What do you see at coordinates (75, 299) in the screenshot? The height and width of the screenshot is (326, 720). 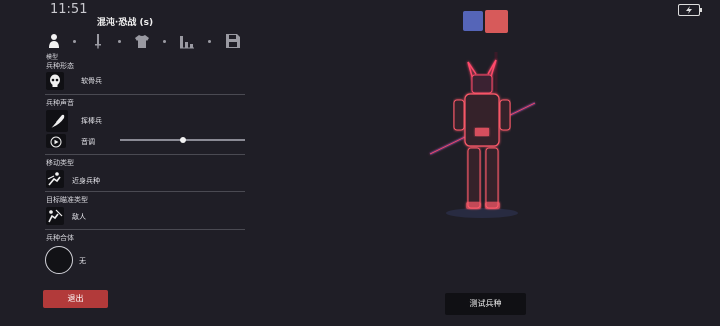 I see `exit-button: 退出` at bounding box center [75, 299].